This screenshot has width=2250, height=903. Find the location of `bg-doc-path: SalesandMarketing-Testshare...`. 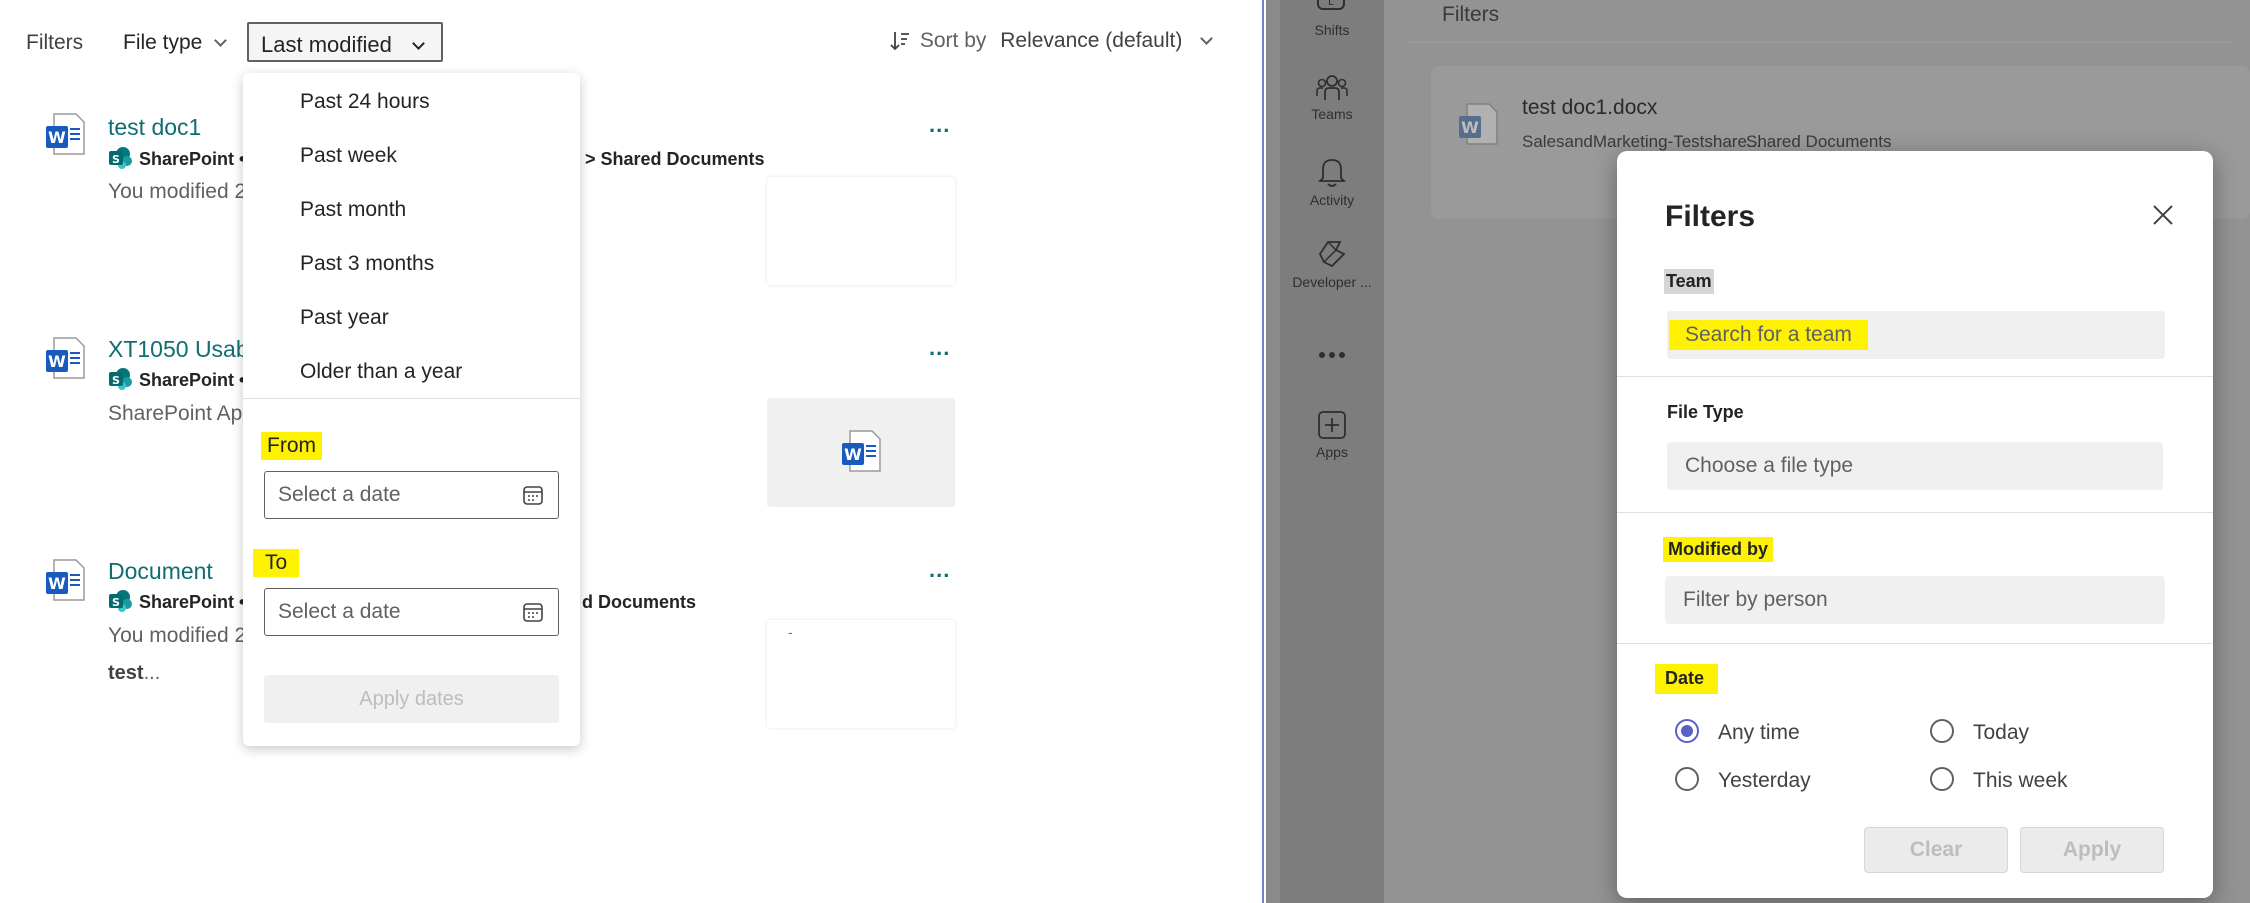

bg-doc-path: SalesandMarketing-Testshare... is located at coordinates (1642, 141).